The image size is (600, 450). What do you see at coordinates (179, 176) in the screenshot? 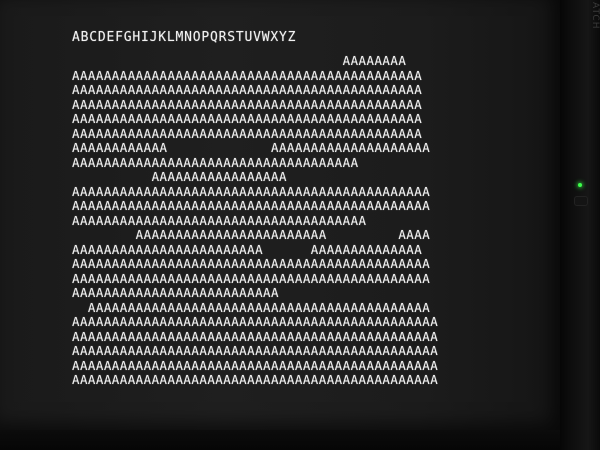
I see `terminal-line: AAAAAAAAAAAAAAAAA` at bounding box center [179, 176].